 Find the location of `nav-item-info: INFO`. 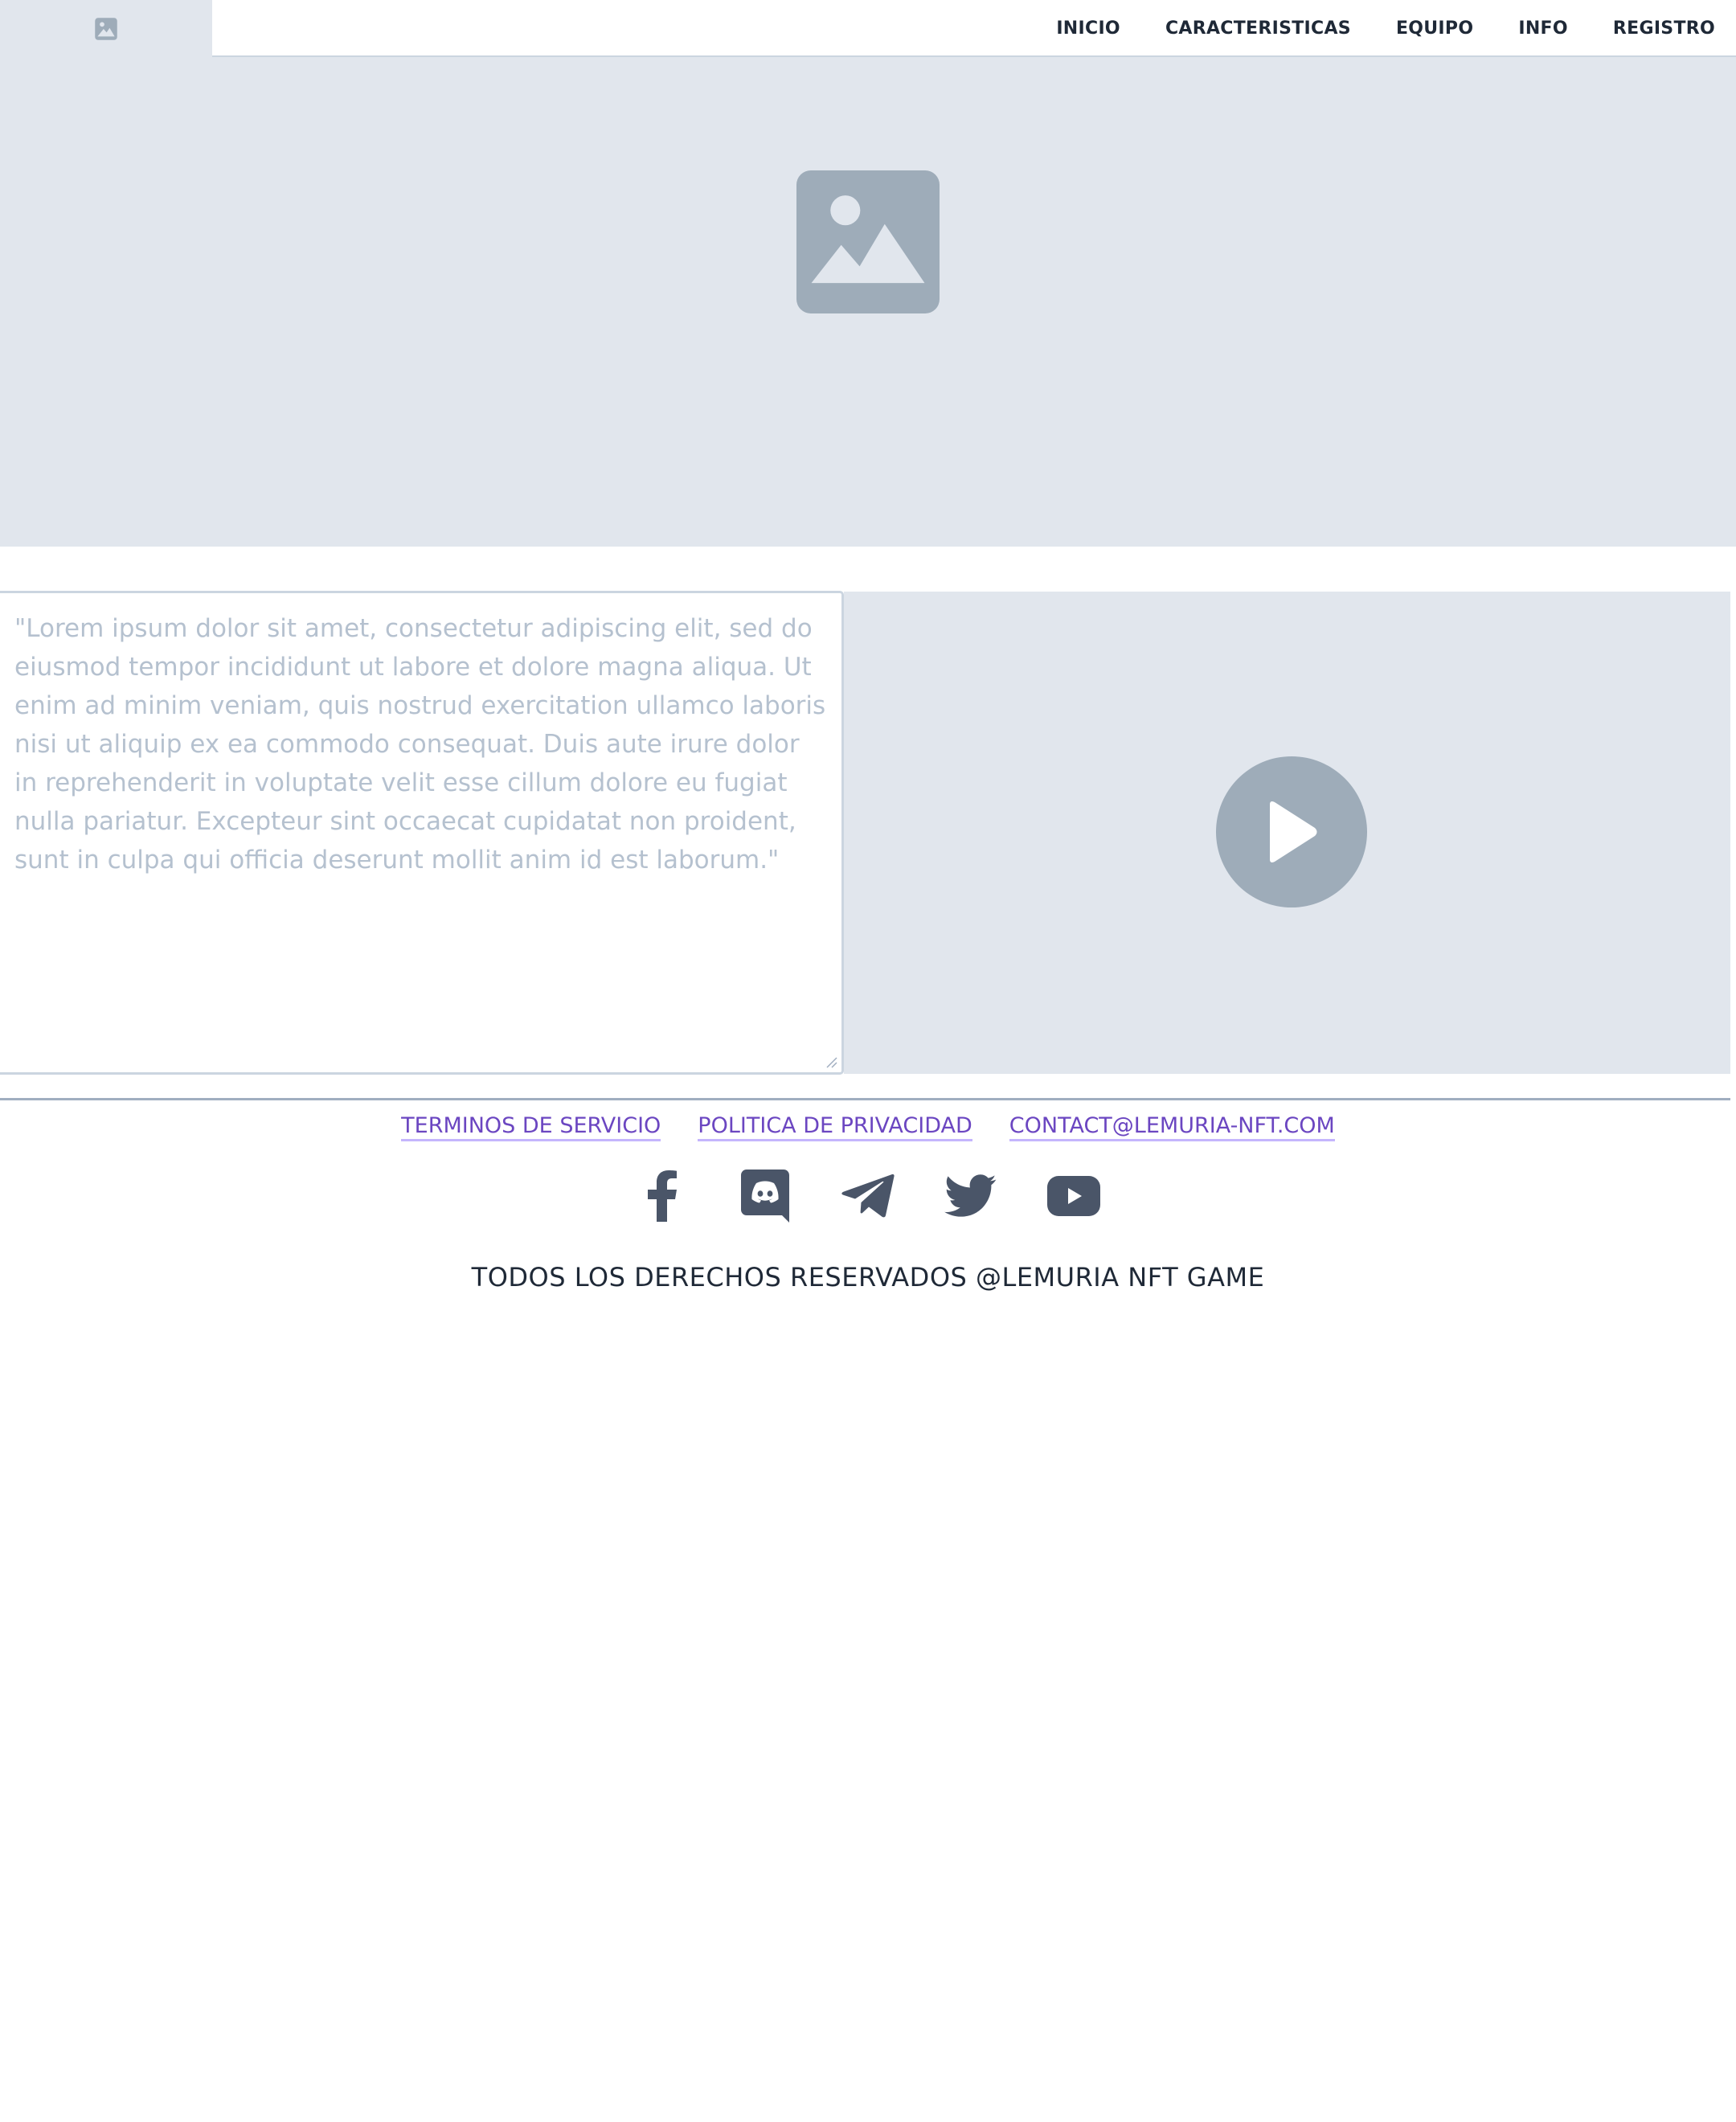

nav-item-info: INFO is located at coordinates (1543, 28).